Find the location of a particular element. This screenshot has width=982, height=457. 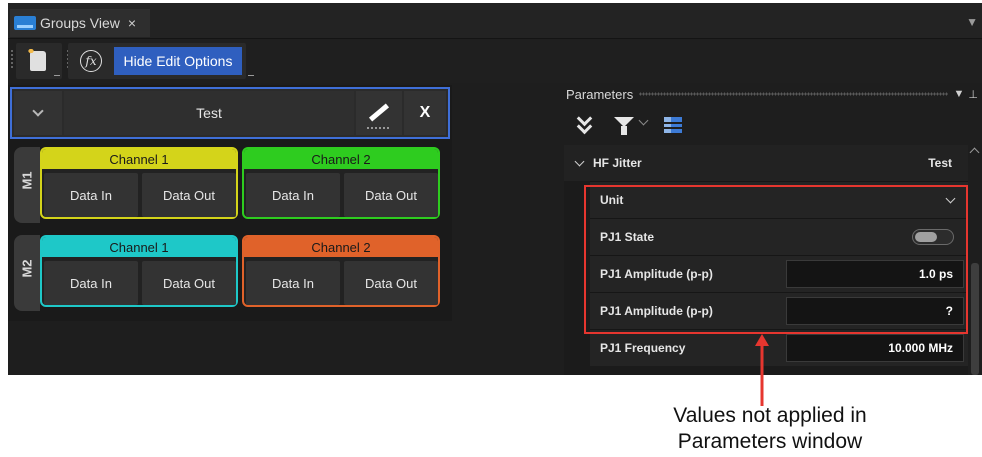

group-collapse-button is located at coordinates (38, 113).